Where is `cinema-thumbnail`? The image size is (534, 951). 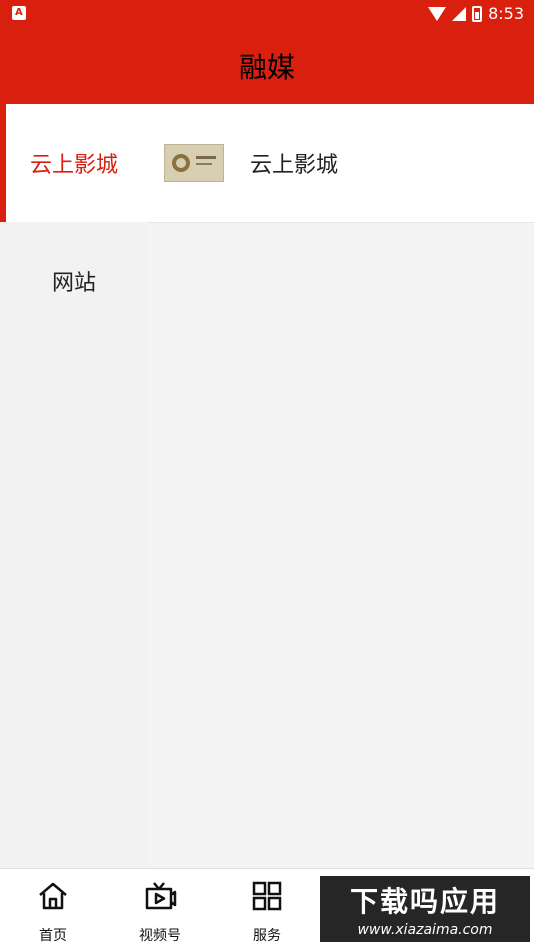 cinema-thumbnail is located at coordinates (194, 163).